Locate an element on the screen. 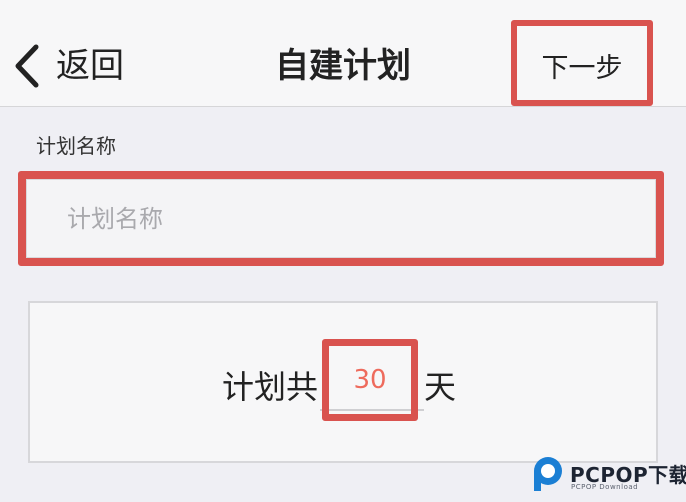  back-button: 返回 is located at coordinates (69, 66).